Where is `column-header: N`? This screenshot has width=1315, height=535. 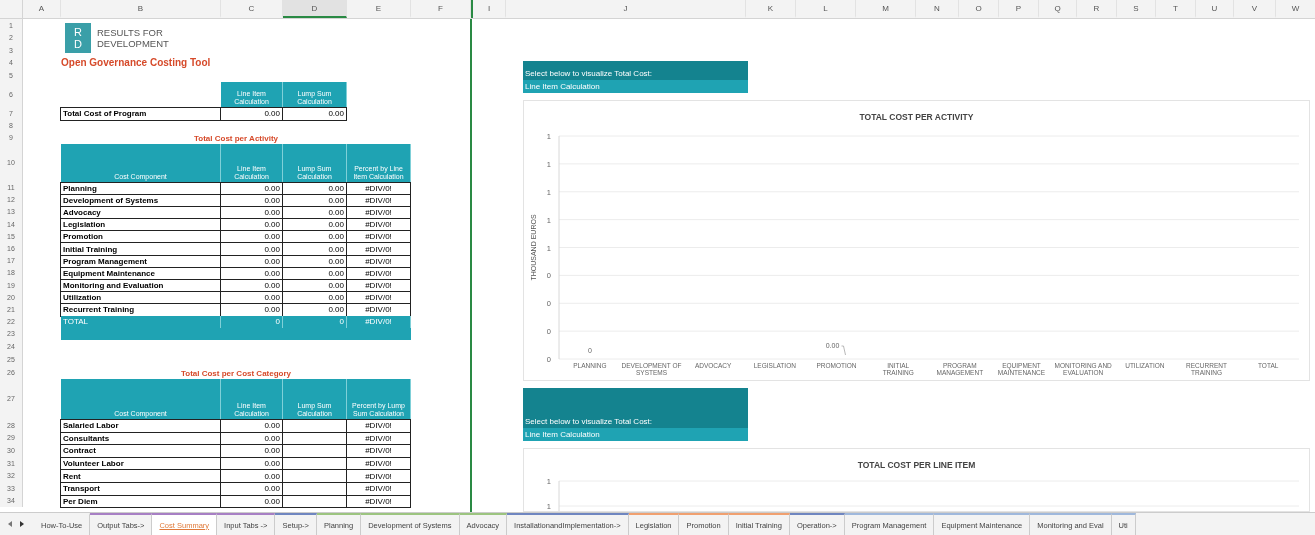 column-header: N is located at coordinates (937, 9).